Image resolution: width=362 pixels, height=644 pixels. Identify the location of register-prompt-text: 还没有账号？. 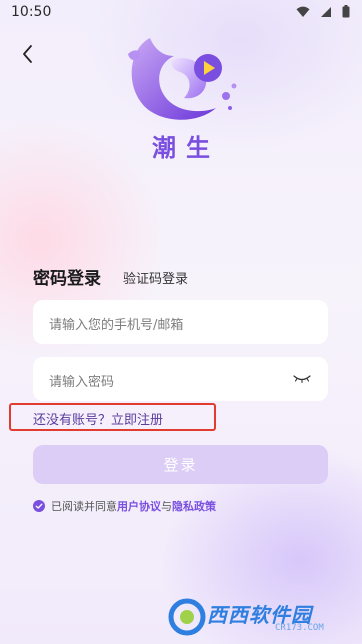
(72, 420).